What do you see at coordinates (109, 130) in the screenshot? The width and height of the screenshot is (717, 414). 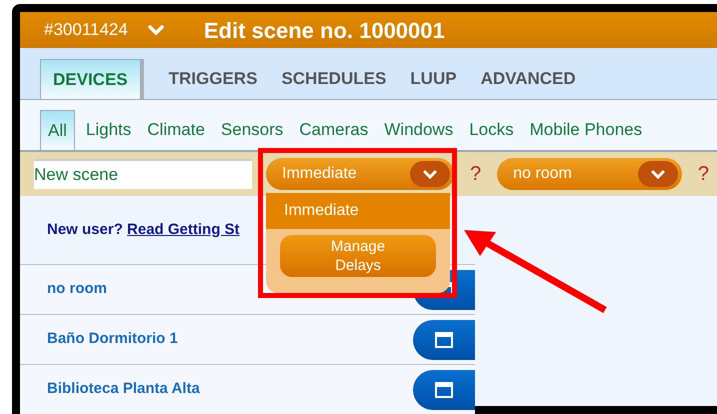 I see `category-tab: Lights` at bounding box center [109, 130].